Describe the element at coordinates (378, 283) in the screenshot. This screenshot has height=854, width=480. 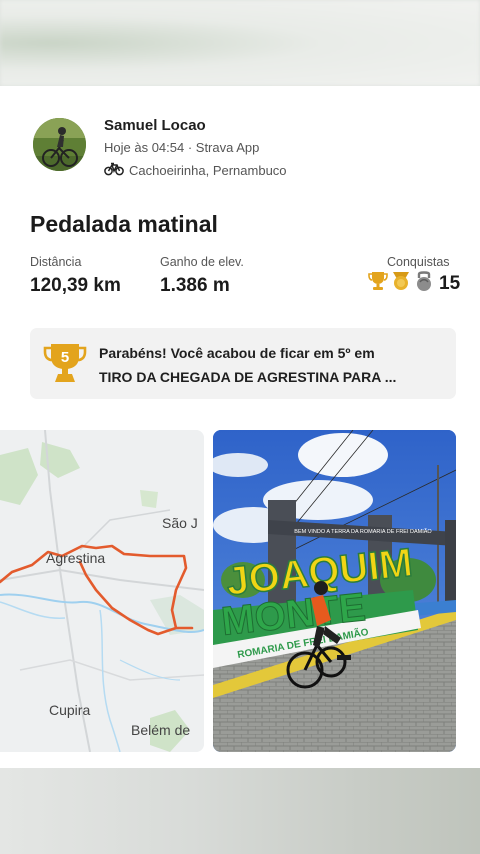
I see `trophy-icon` at that location.